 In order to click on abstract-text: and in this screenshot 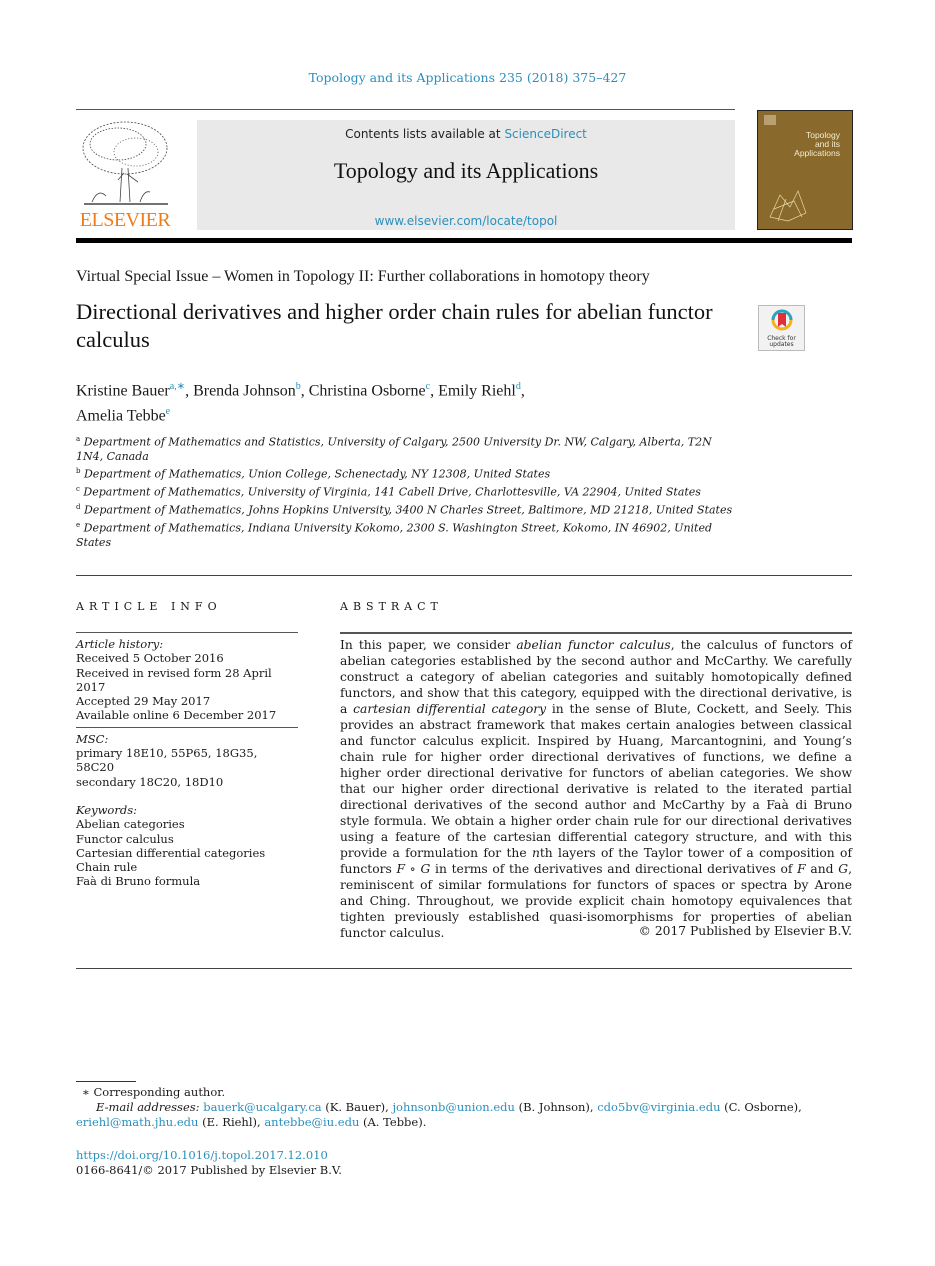, I will do `click(822, 869)`.